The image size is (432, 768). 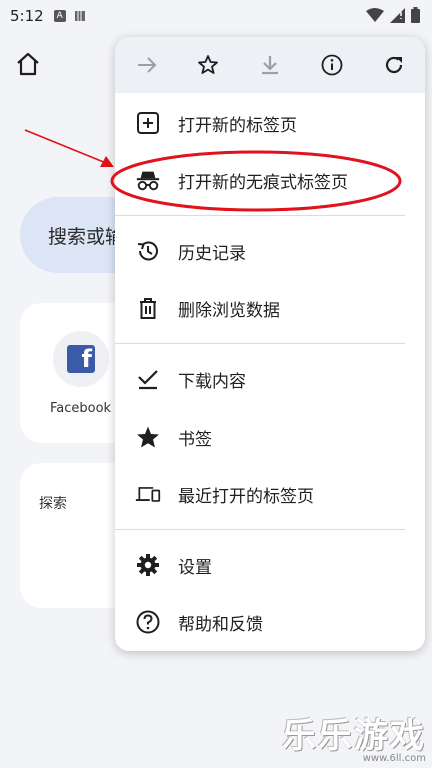 What do you see at coordinates (79, 16) in the screenshot?
I see `book-notification-icon` at bounding box center [79, 16].